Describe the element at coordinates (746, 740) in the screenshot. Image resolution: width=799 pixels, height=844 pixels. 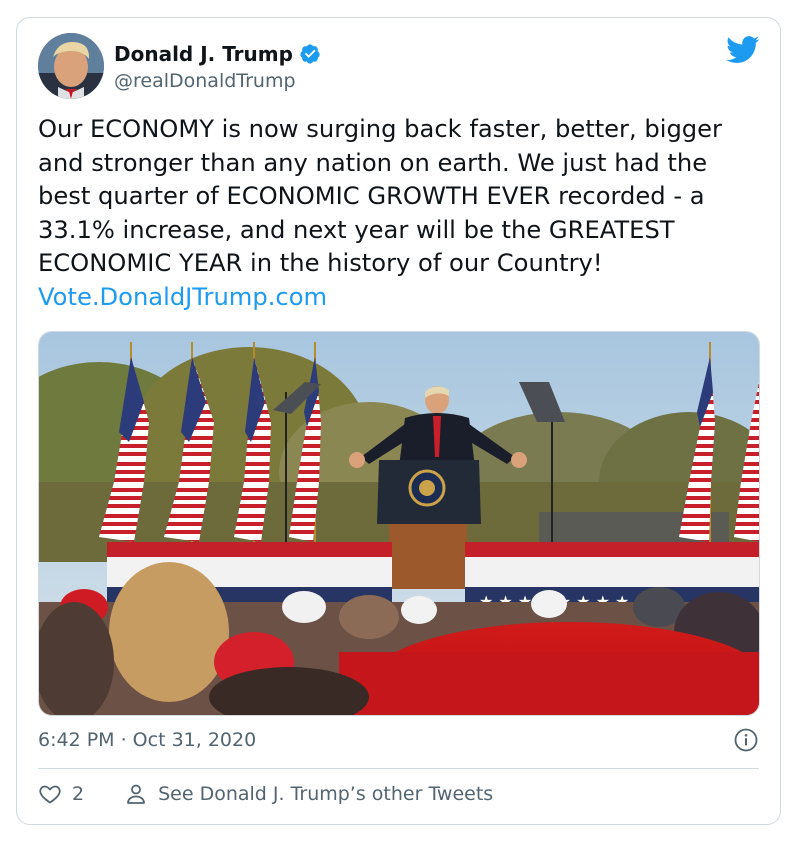
I see `info-icon` at that location.